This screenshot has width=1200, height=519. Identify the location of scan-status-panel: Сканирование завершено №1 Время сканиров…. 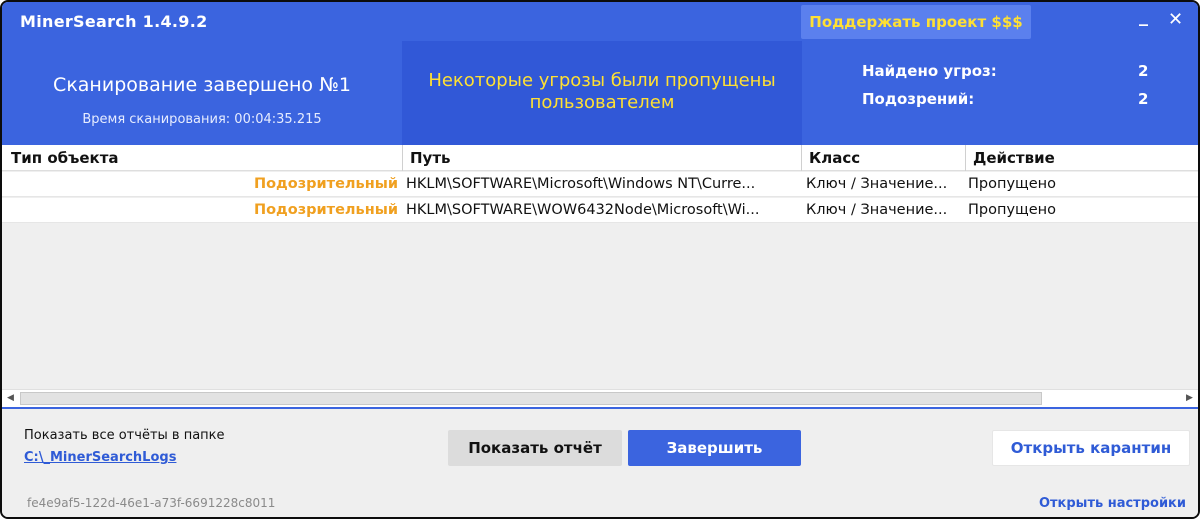
(202, 93).